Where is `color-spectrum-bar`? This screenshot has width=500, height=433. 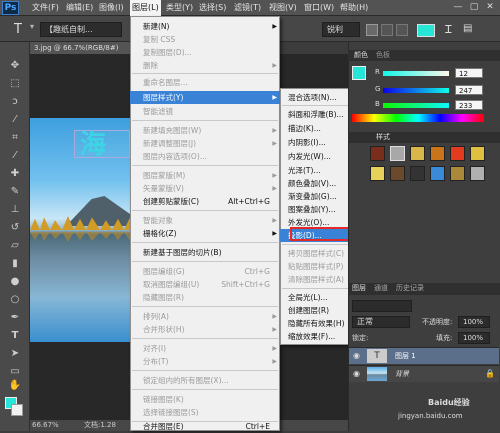 color-spectrum-bar is located at coordinates (418, 118).